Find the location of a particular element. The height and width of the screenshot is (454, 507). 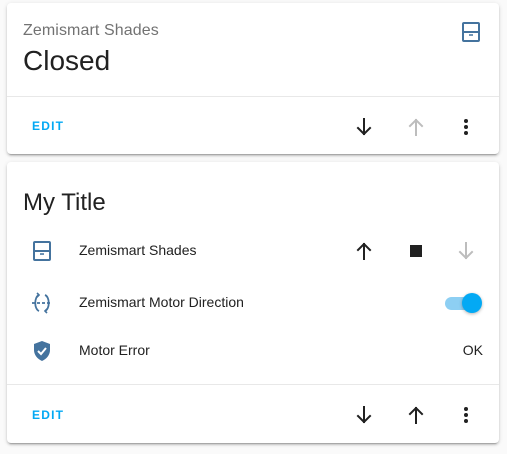

row-label-motor-error: Motor Error is located at coordinates (114, 350).